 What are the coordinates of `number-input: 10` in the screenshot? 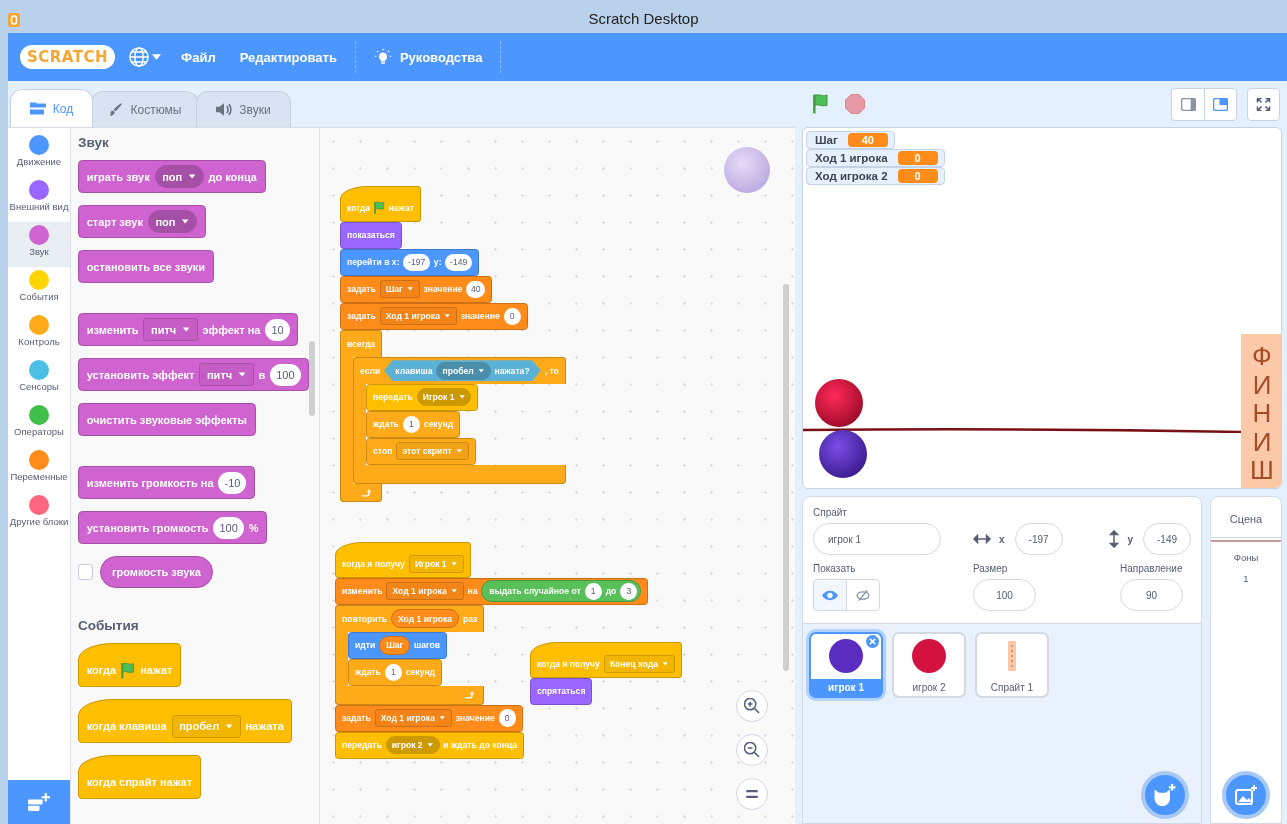 It's located at (277, 329).